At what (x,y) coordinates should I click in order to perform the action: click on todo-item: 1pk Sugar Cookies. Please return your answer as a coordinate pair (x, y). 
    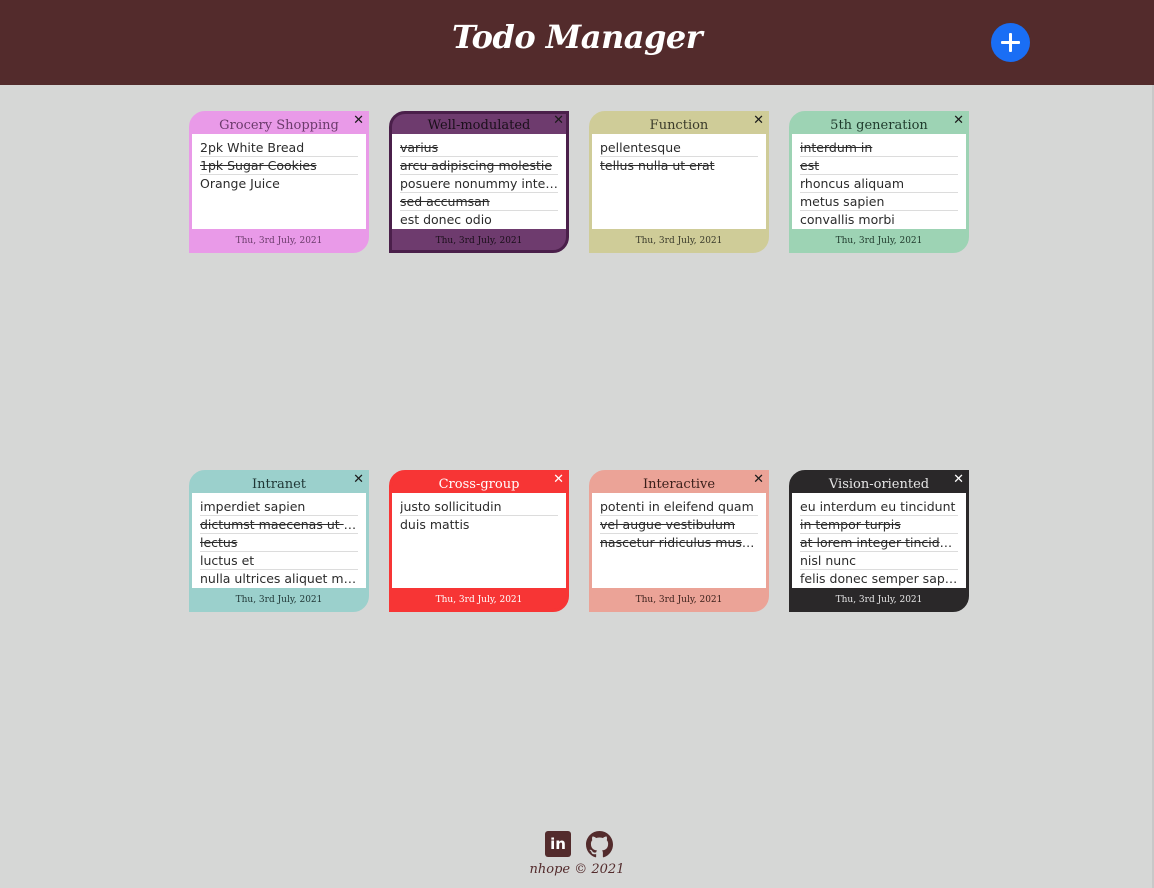
    Looking at the image, I should click on (279, 166).